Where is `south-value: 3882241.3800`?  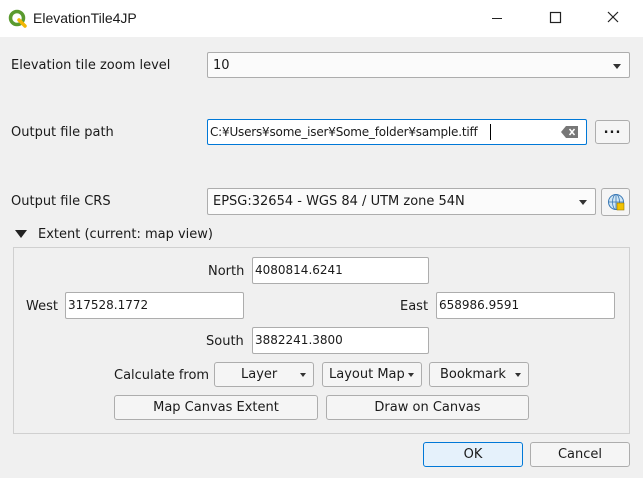 south-value: 3882241.3800 is located at coordinates (299, 340).